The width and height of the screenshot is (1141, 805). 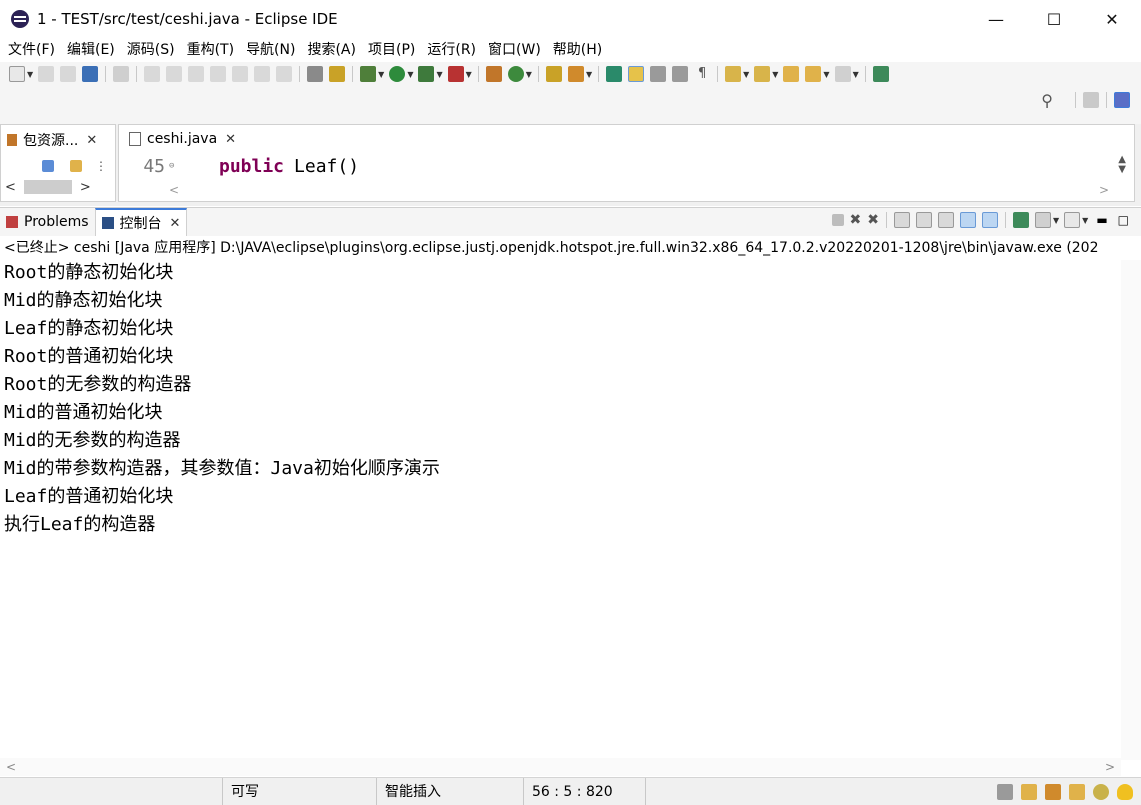 I want to click on step-over-icon, so click(x=262, y=74).